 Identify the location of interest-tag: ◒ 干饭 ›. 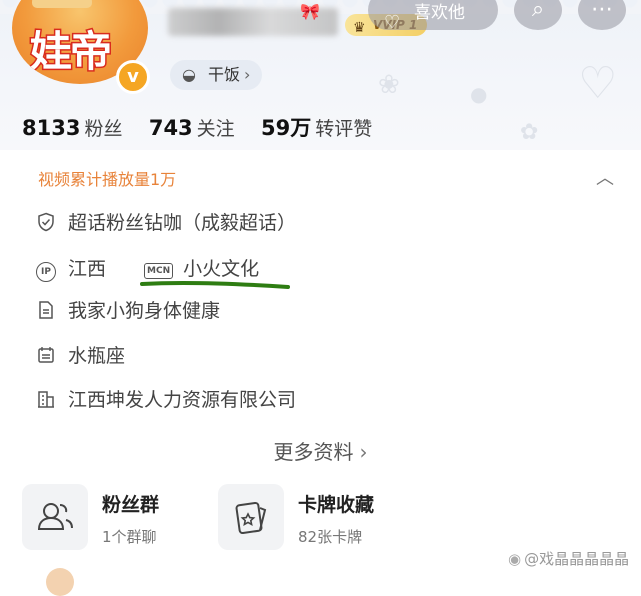
(216, 75).